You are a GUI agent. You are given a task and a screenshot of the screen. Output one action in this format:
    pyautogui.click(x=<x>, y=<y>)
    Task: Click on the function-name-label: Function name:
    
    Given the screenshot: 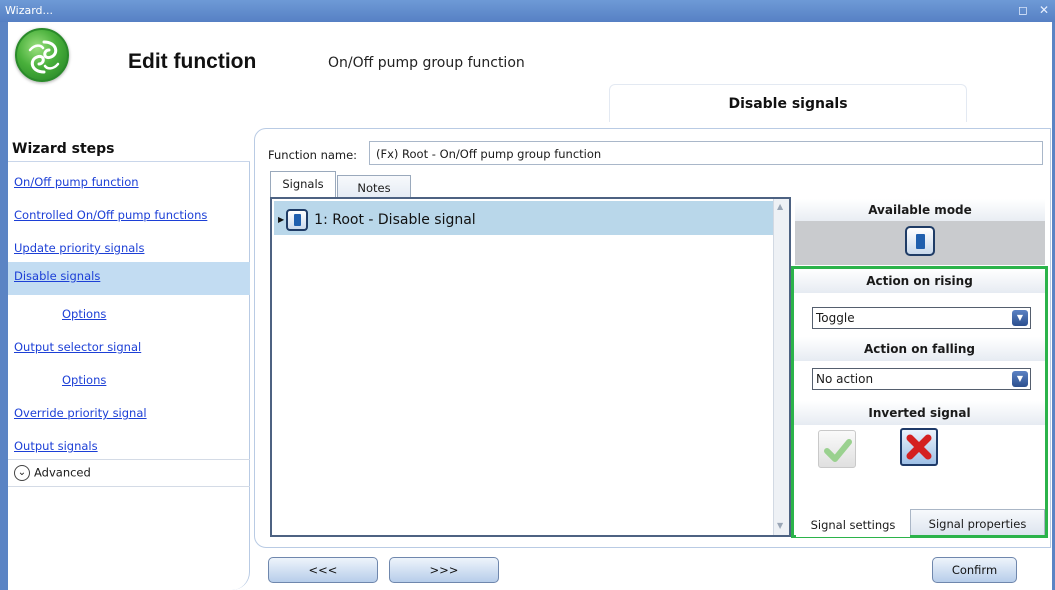 What is the action you would take?
    pyautogui.click(x=313, y=155)
    